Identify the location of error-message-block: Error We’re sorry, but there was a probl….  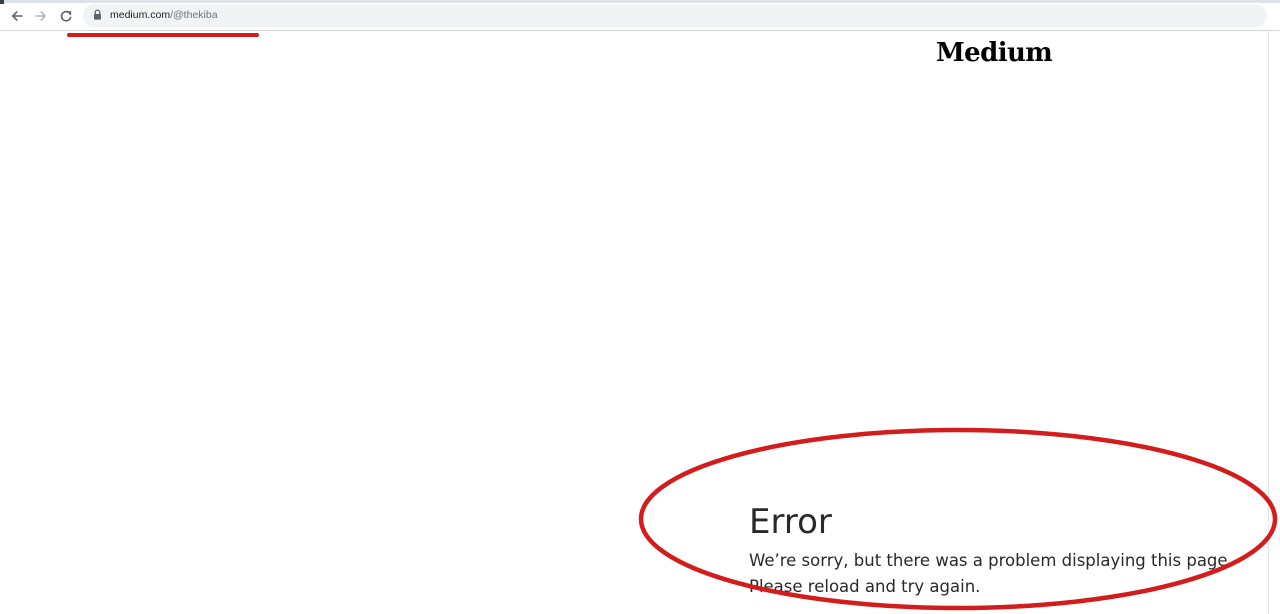
(988, 550).